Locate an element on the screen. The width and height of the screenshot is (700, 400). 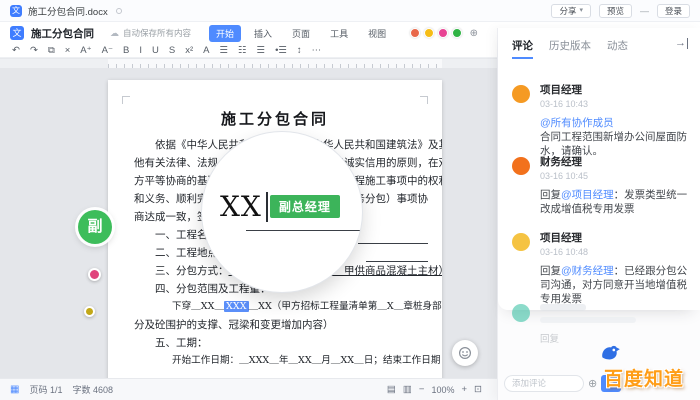
mention-link: @财务经理 is located at coordinates (587, 271).